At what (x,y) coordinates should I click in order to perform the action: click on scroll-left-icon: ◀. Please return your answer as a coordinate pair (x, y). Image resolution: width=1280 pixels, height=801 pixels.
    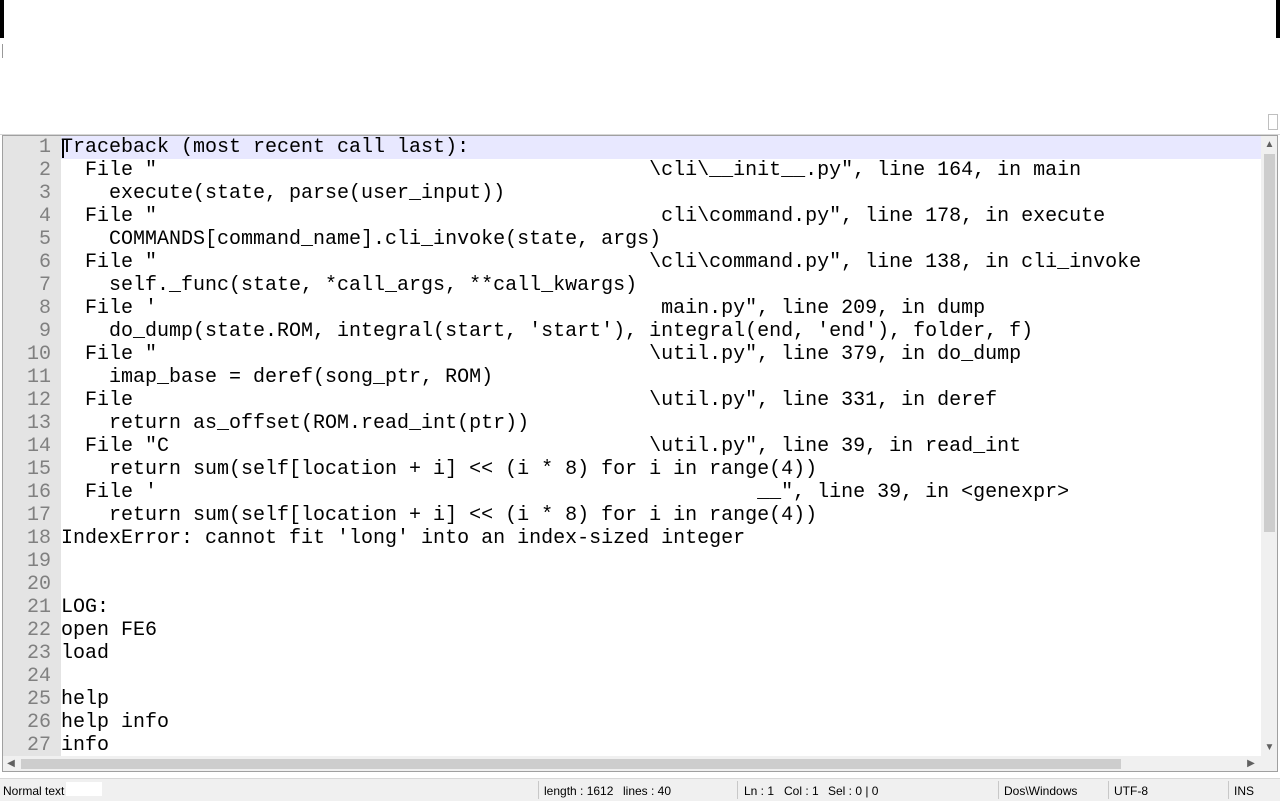
    Looking at the image, I should click on (11, 763).